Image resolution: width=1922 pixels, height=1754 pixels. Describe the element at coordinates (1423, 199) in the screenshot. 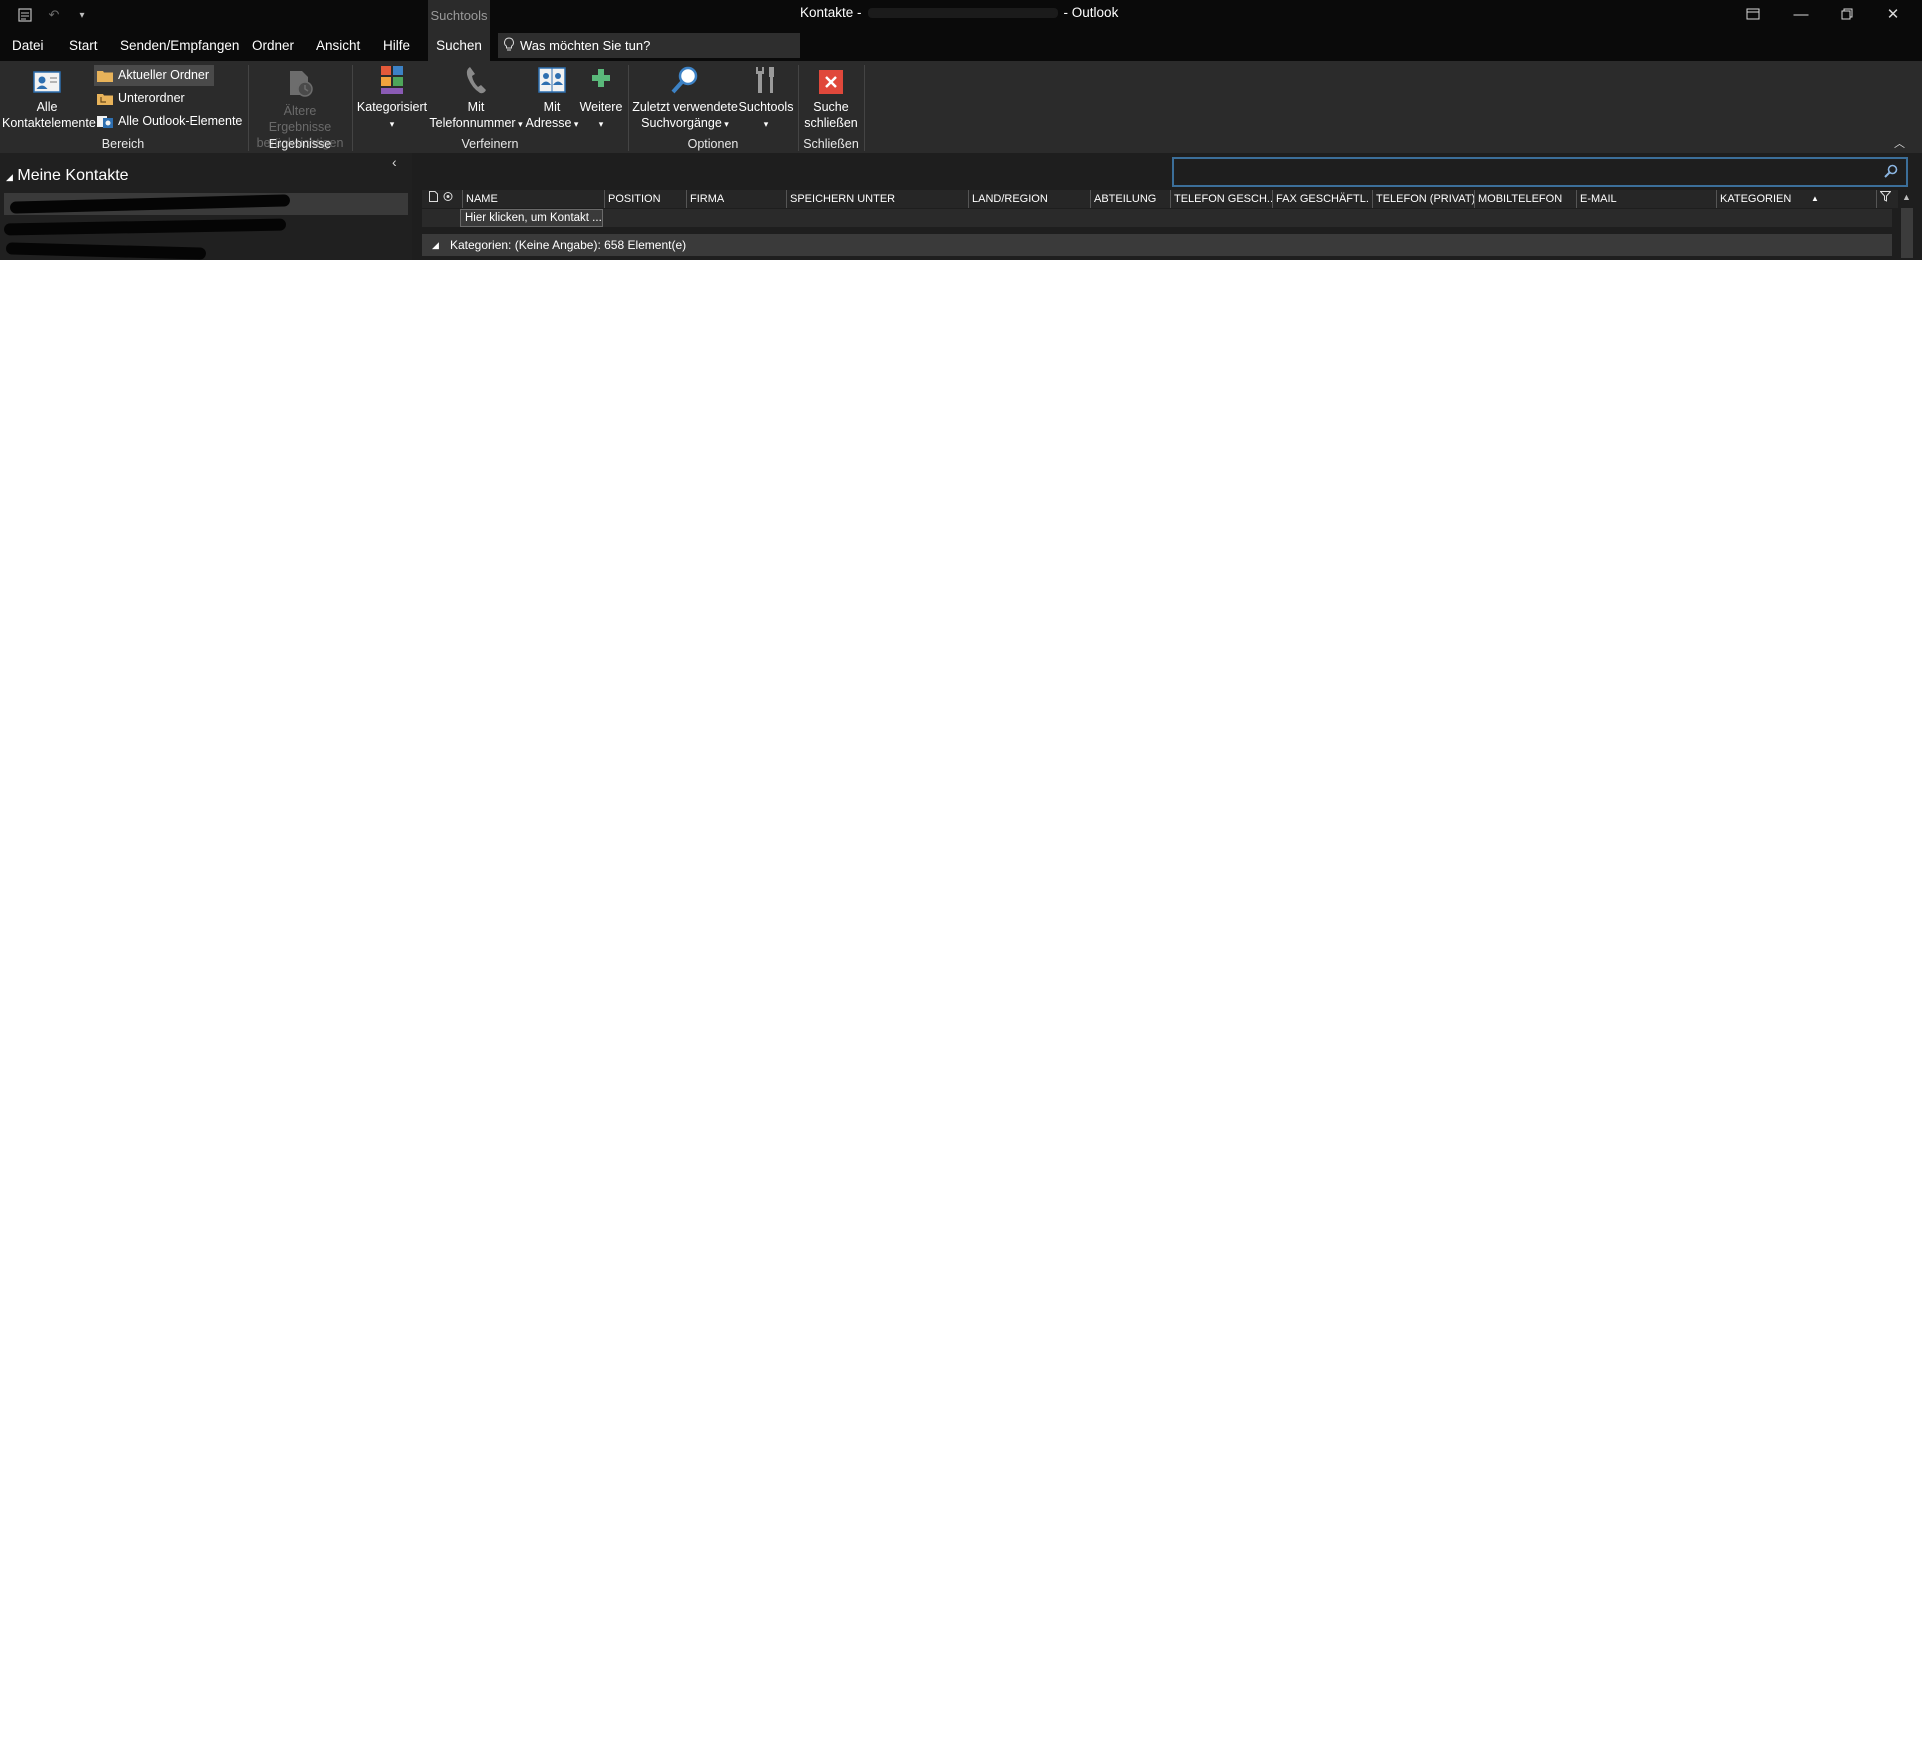

I see `column-telefon-privat: TELEFON (PRIVAT)` at that location.